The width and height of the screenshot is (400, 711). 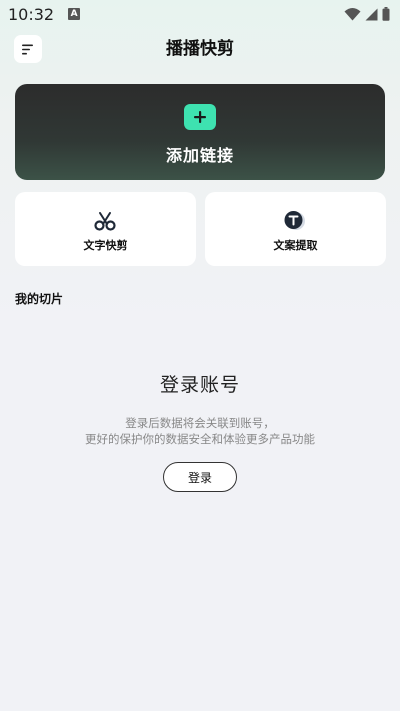 I want to click on add-link-label: 添加链接, so click(x=199, y=155).